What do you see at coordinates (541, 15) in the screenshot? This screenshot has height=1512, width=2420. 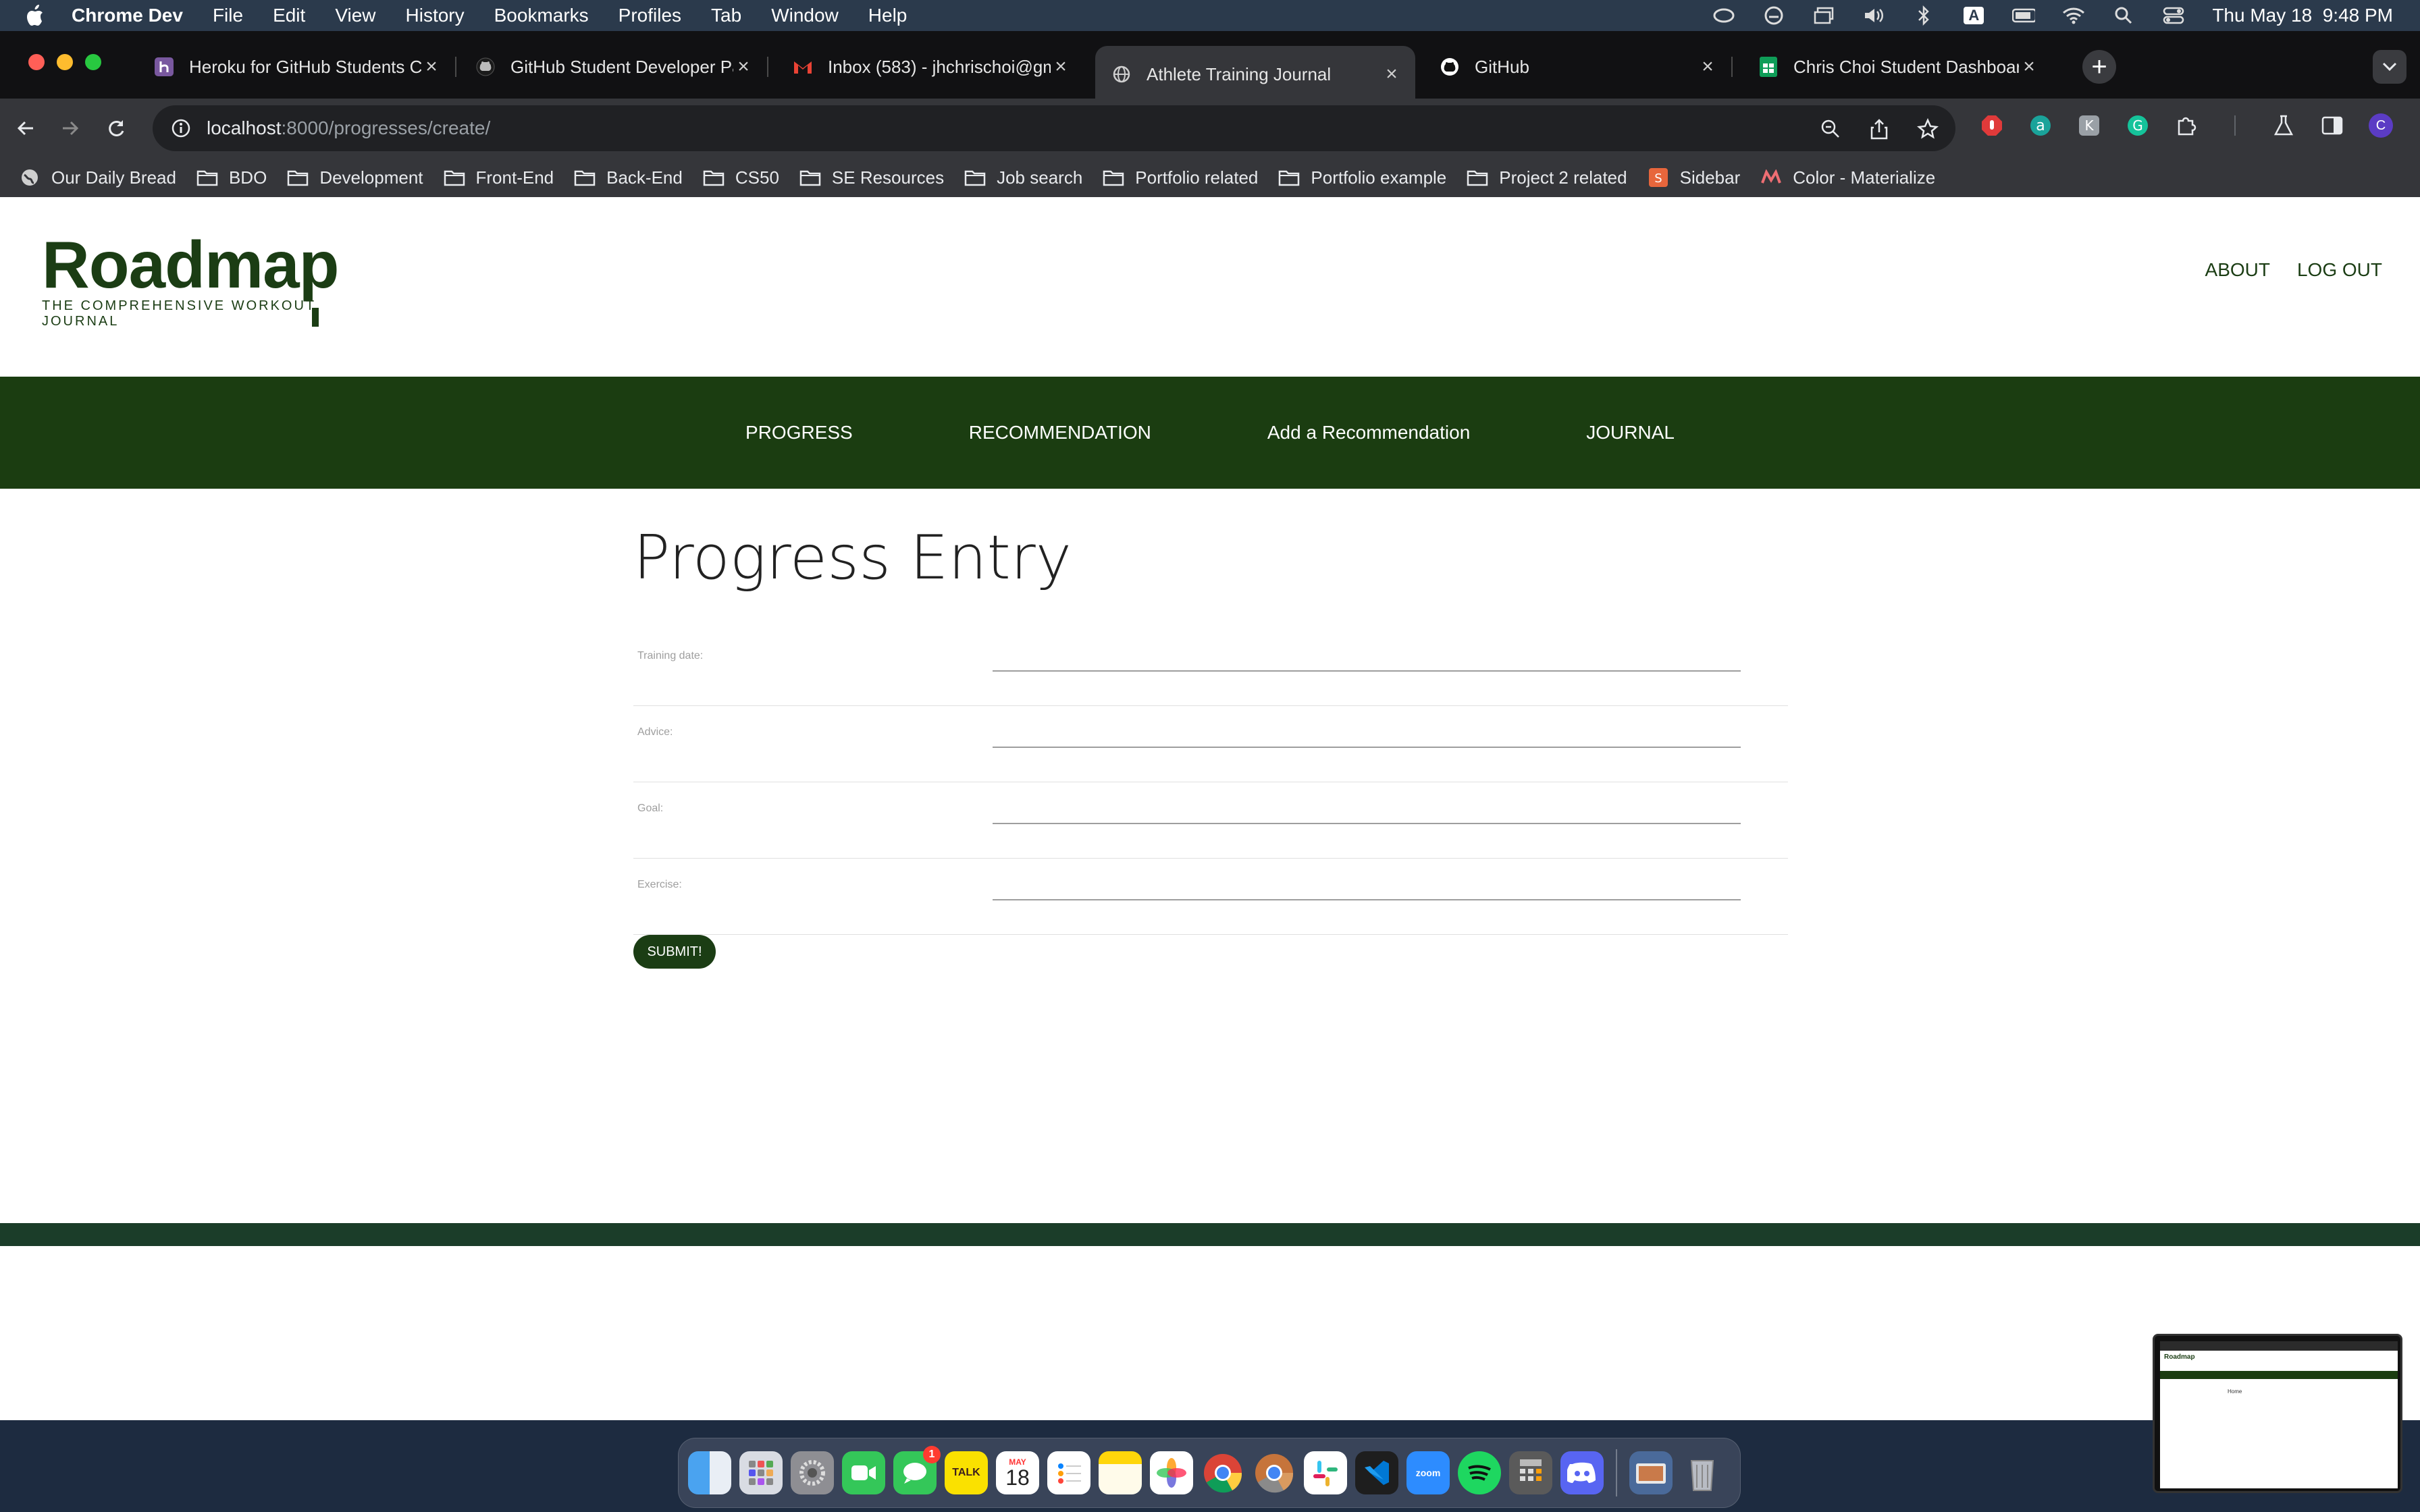 I see `menu-bookmarks: Bookmarks` at bounding box center [541, 15].